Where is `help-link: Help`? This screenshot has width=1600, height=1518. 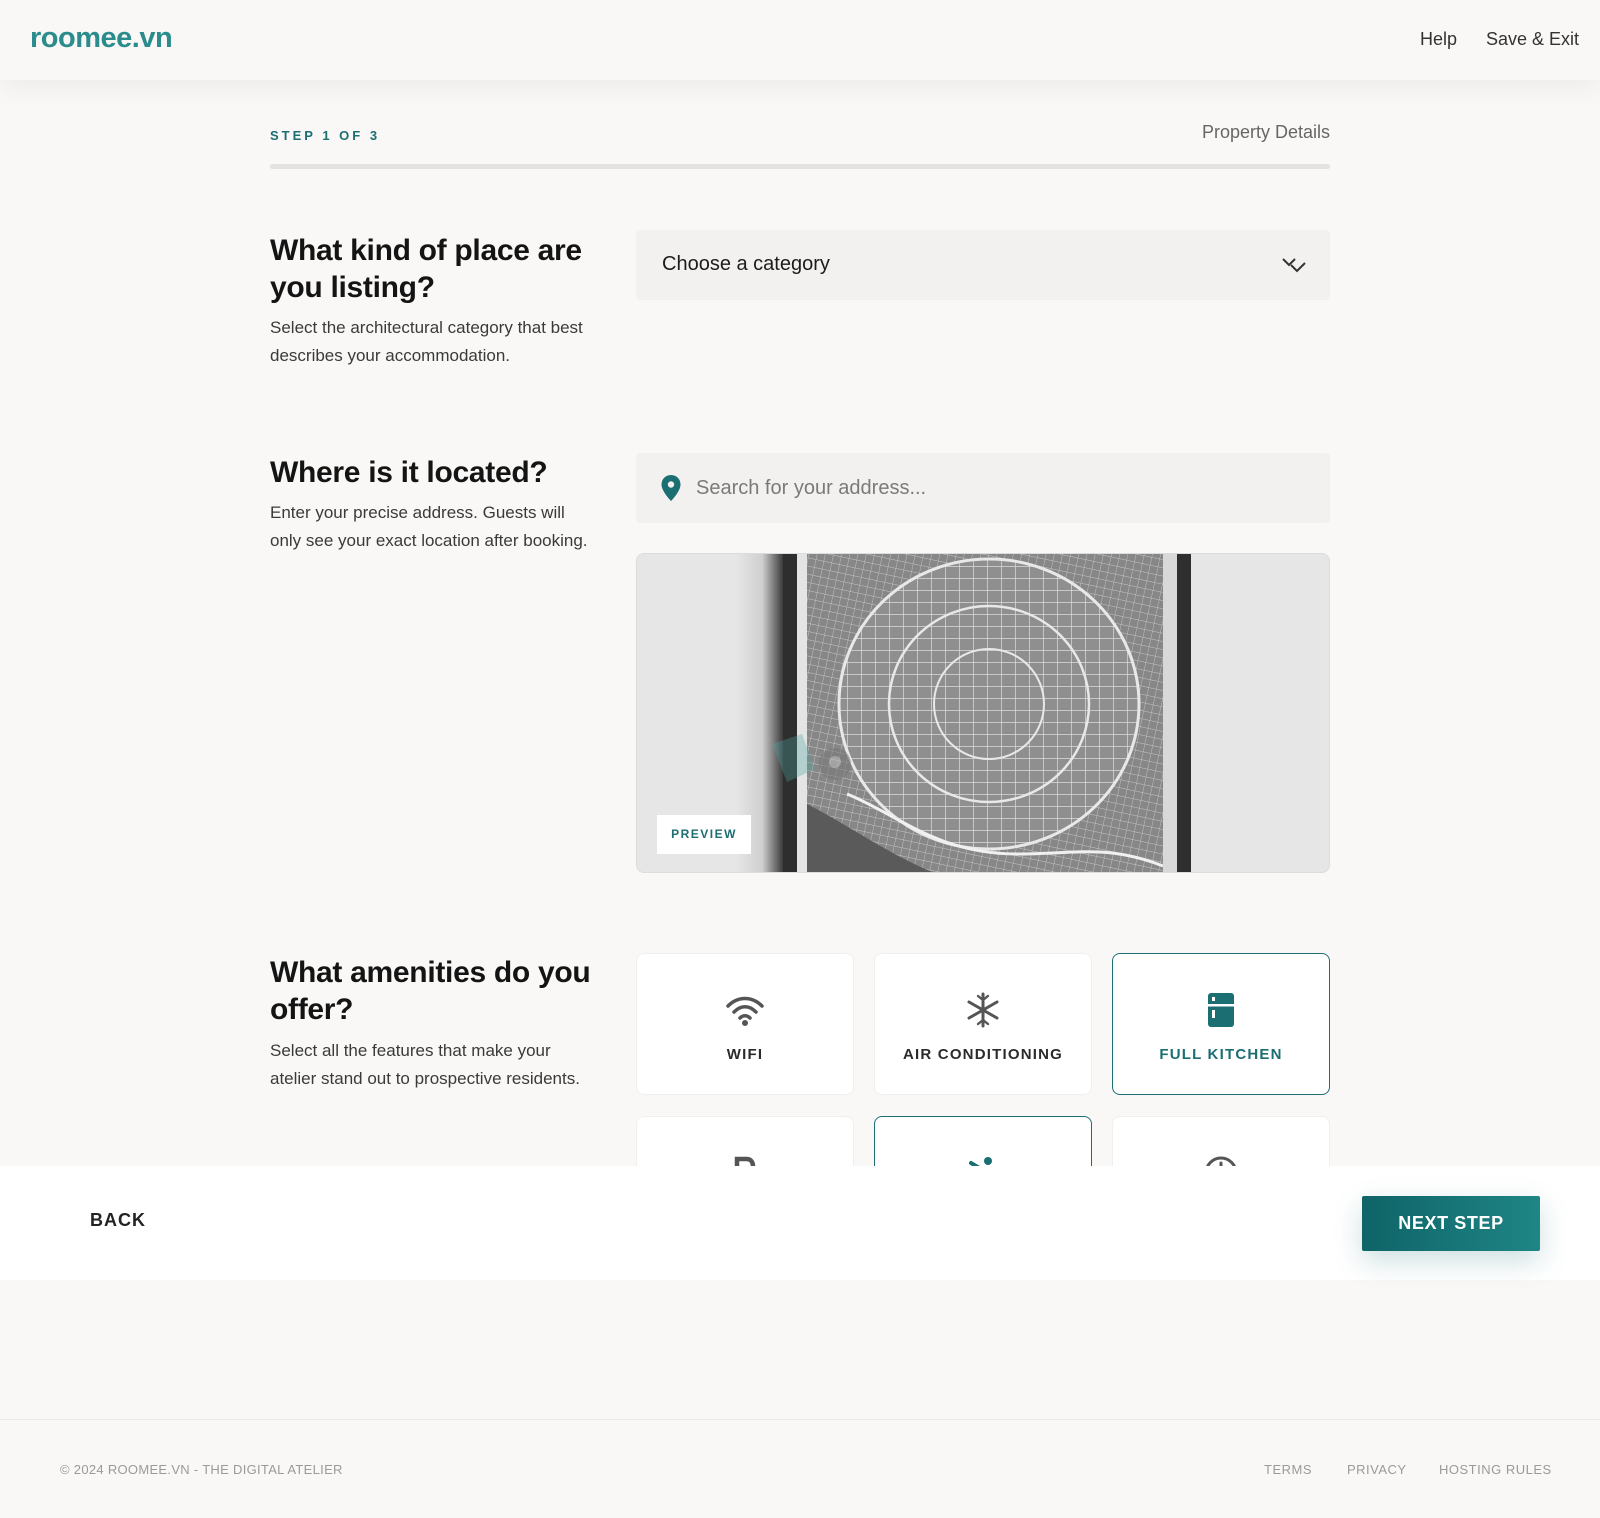
help-link: Help is located at coordinates (1438, 39).